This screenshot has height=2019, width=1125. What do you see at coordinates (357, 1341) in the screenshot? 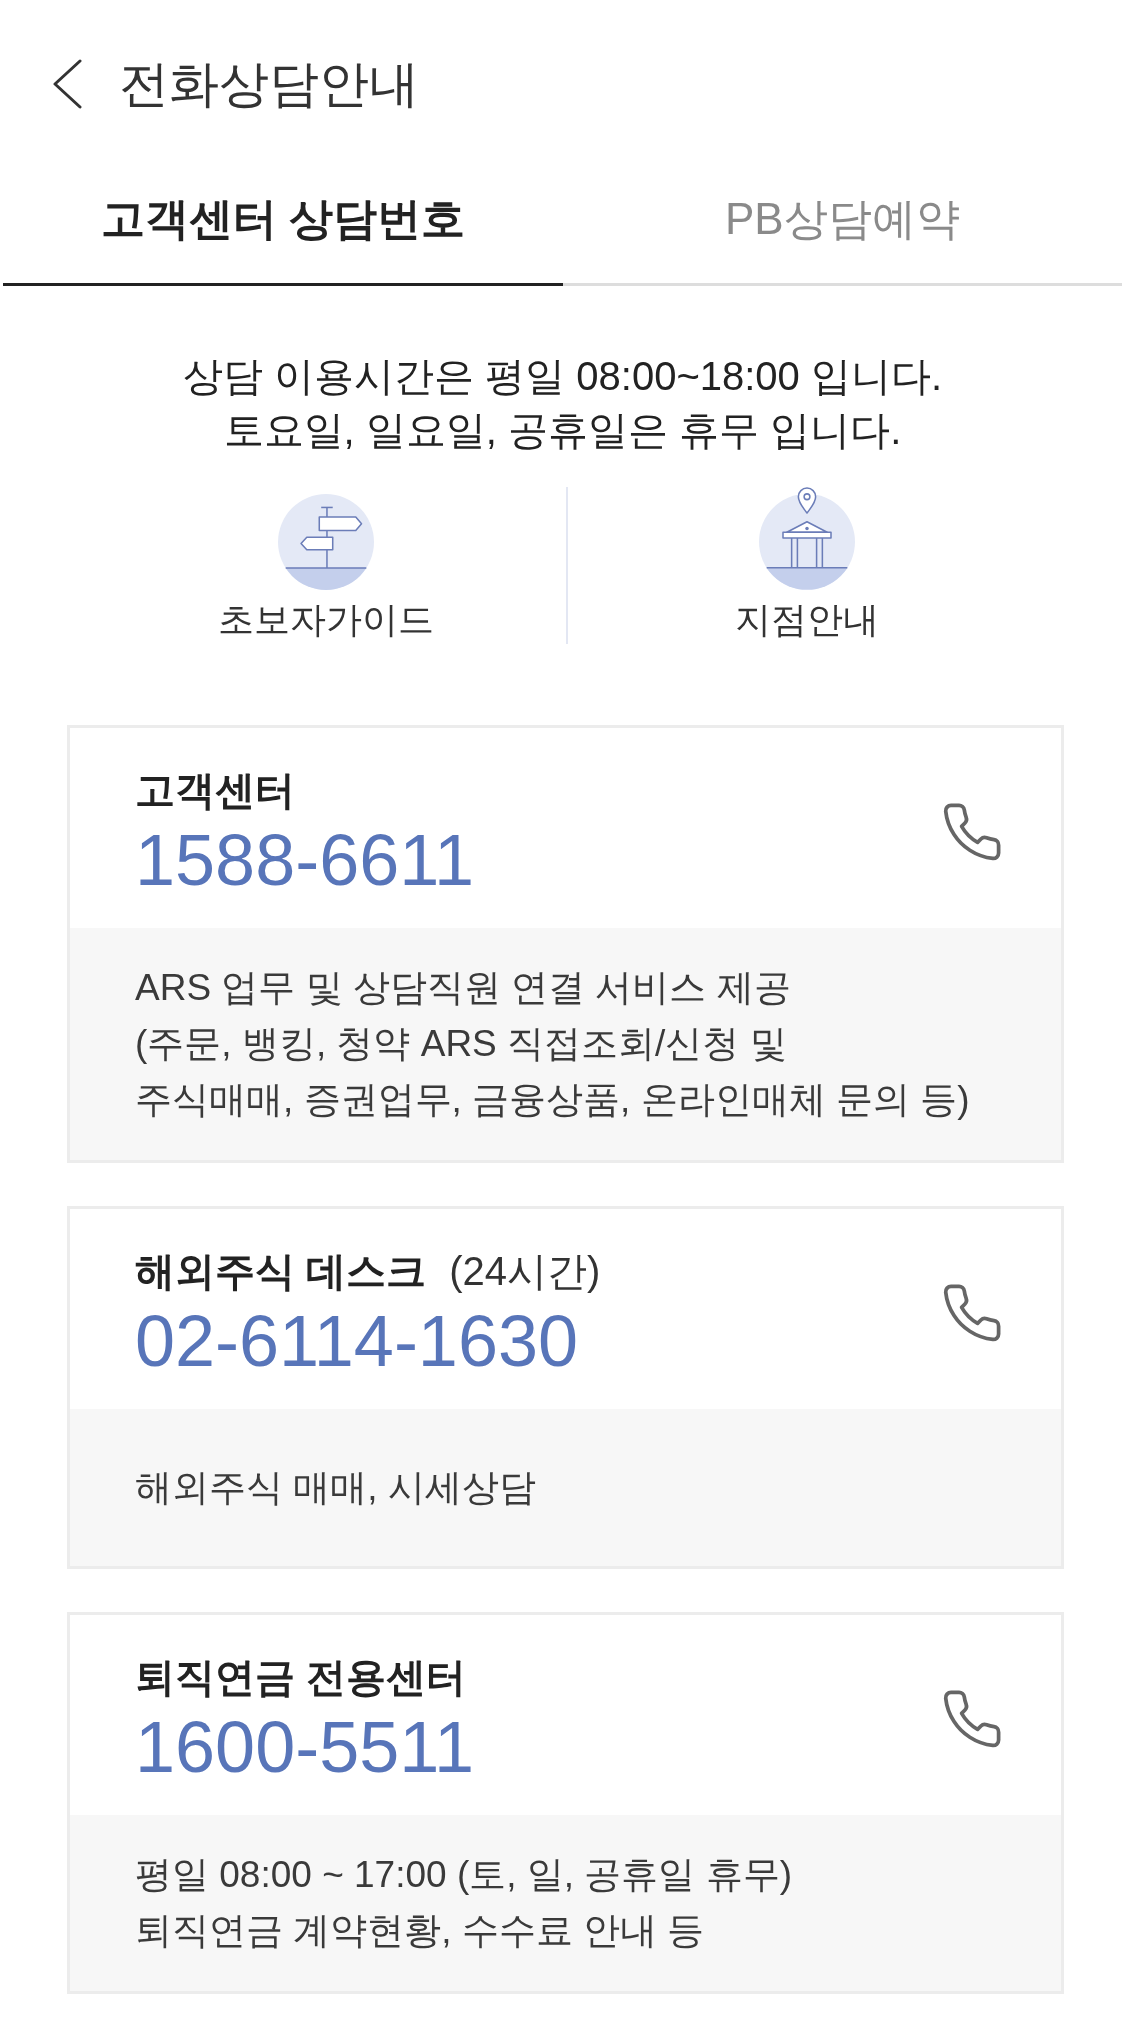
I see `phone-number: 02-6114-1630` at bounding box center [357, 1341].